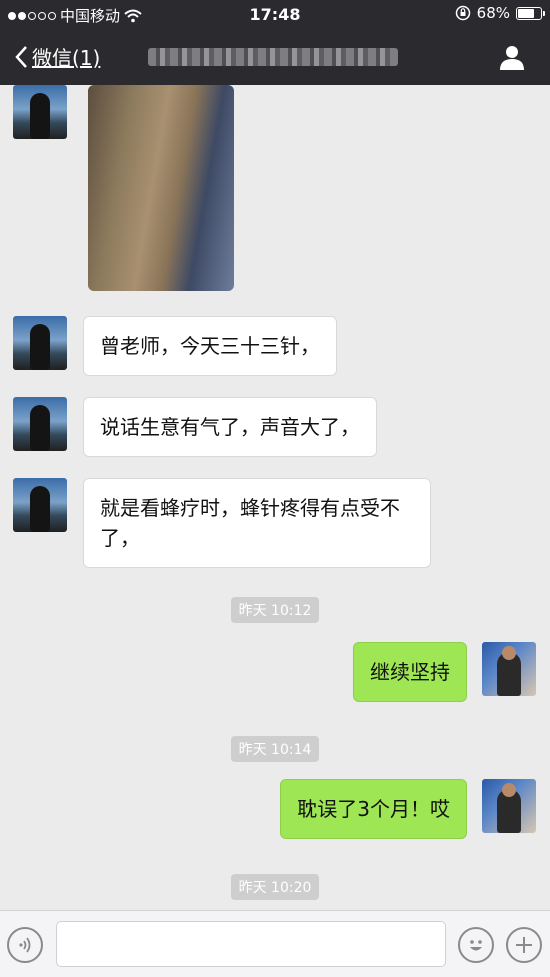 The image size is (550, 977). I want to click on message-bubble: 耽误了3个月！哎, so click(373, 809).